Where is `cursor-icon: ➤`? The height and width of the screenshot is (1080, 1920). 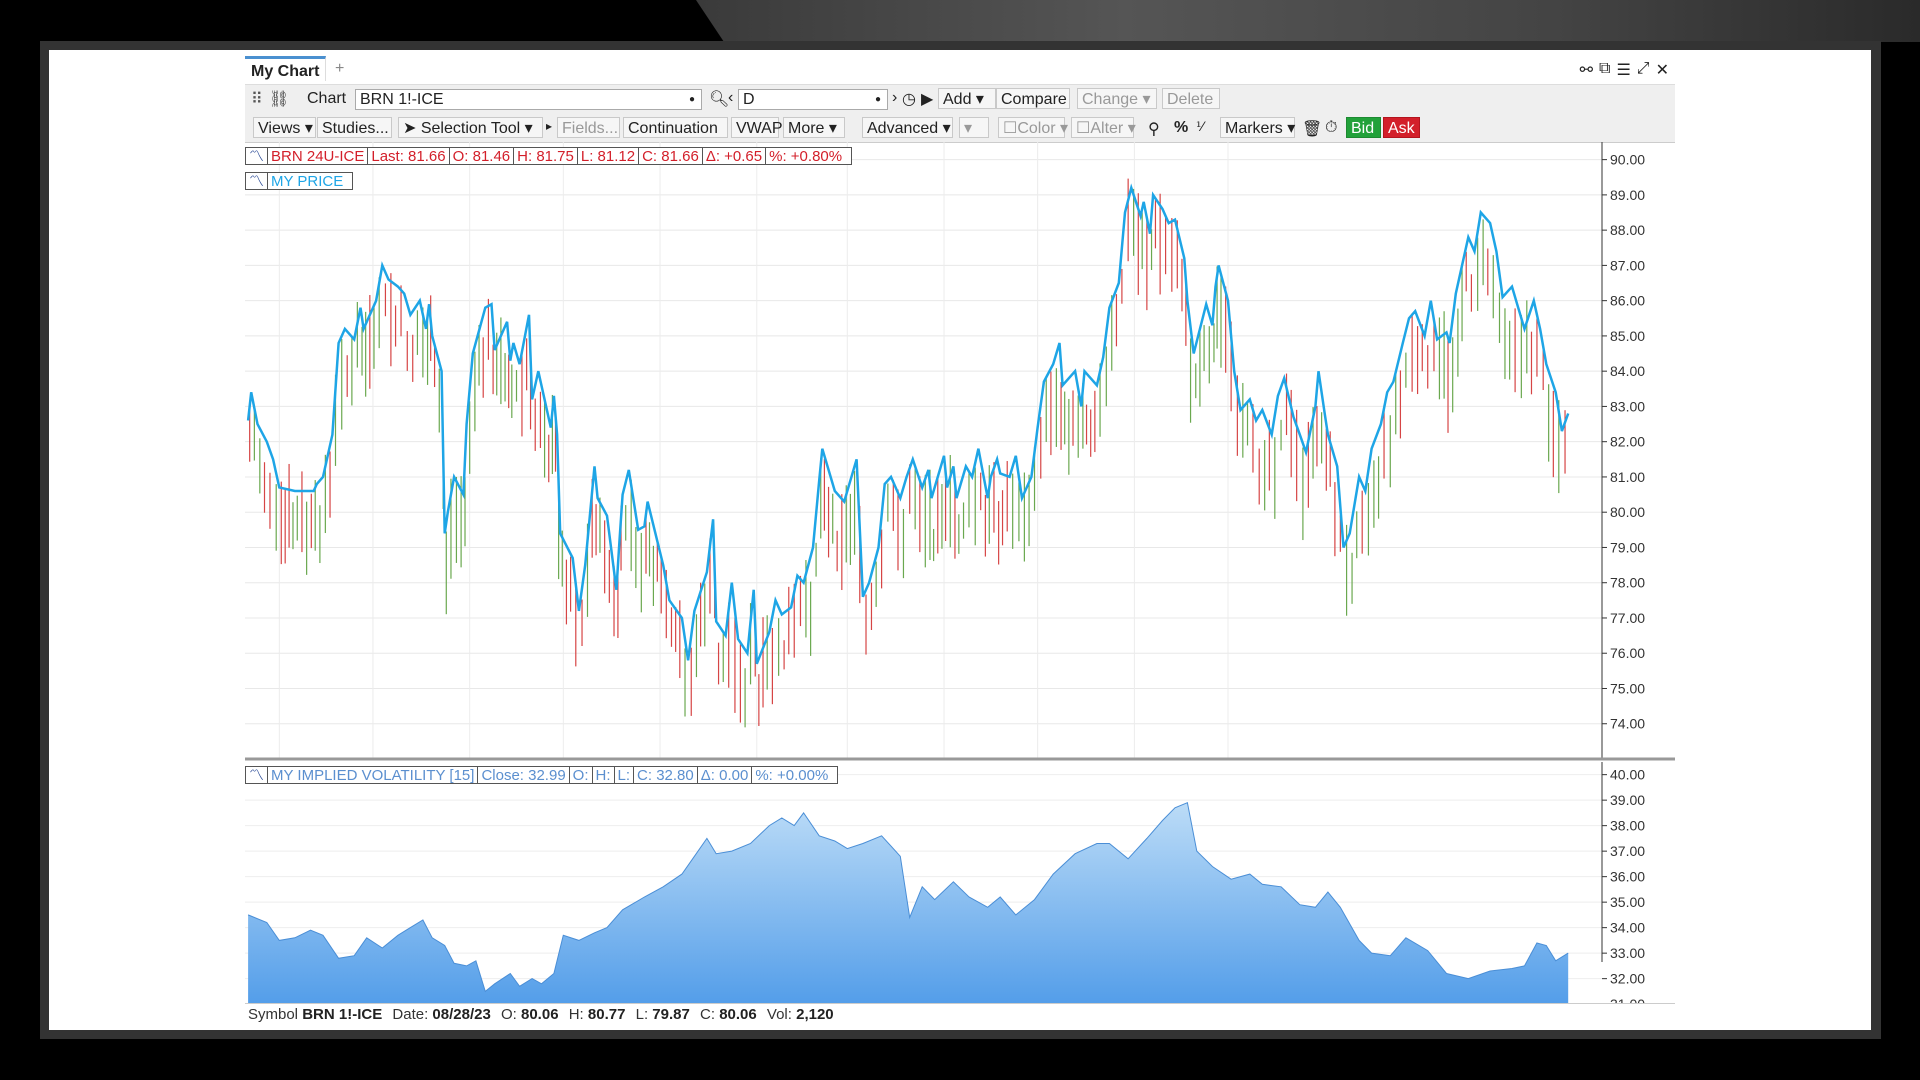 cursor-icon: ➤ is located at coordinates (410, 128).